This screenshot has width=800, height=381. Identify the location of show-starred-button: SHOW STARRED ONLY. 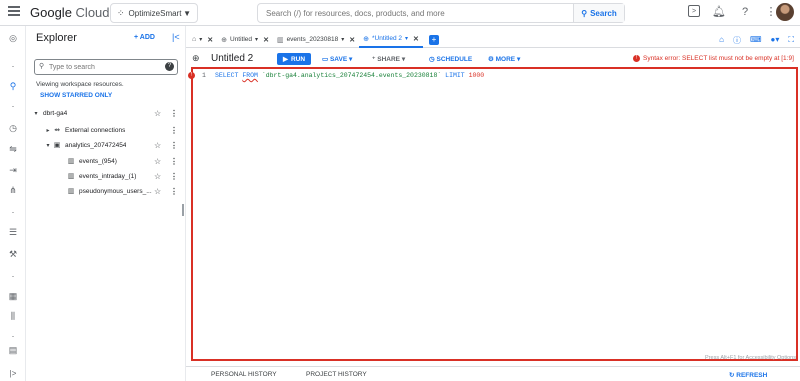
(76, 95).